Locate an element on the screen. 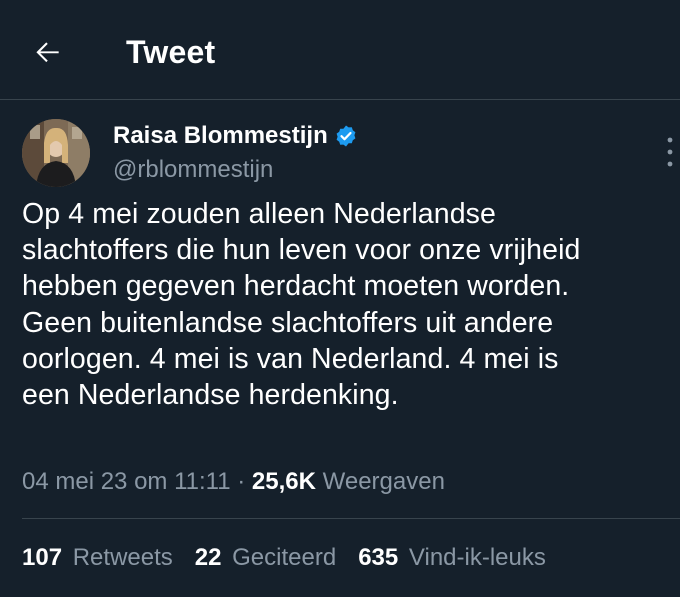 The height and width of the screenshot is (597, 680). likes-label: Vind-ik-leuks is located at coordinates (477, 557).